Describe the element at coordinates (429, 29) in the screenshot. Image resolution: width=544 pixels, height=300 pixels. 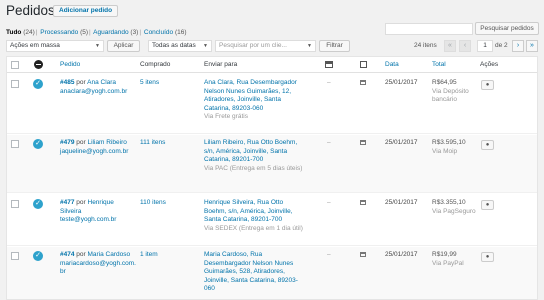
I see `search-input` at that location.